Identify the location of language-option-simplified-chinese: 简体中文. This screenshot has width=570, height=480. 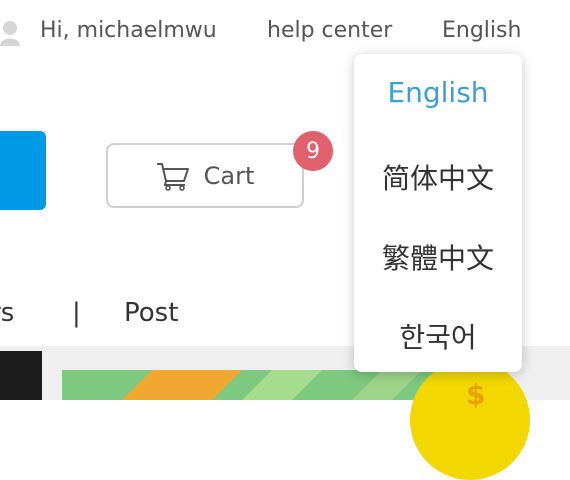
(438, 177).